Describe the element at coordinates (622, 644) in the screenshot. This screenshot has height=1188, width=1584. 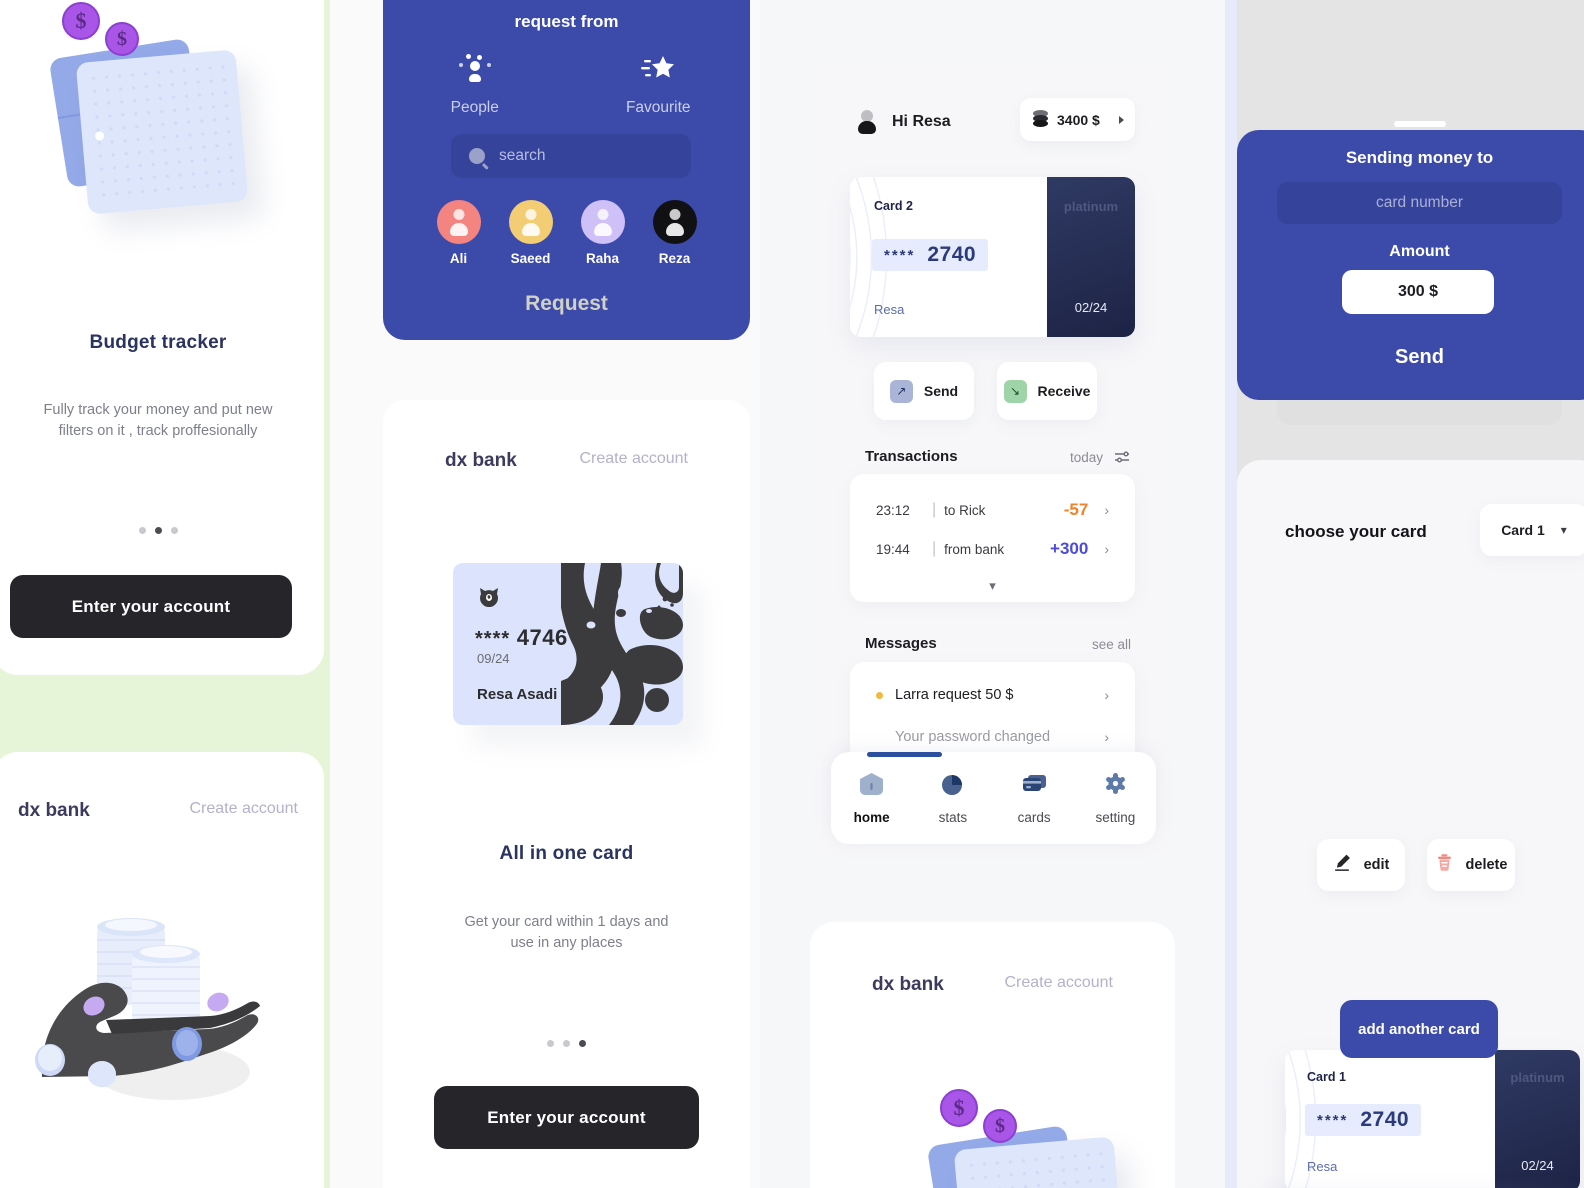
I see `abstract-pattern` at that location.